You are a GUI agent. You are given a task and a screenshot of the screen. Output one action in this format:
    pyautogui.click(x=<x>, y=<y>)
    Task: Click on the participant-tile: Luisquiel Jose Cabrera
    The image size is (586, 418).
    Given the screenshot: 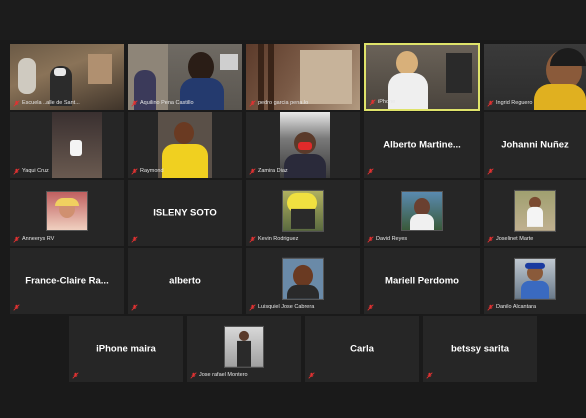 What is the action you would take?
    pyautogui.click(x=303, y=281)
    